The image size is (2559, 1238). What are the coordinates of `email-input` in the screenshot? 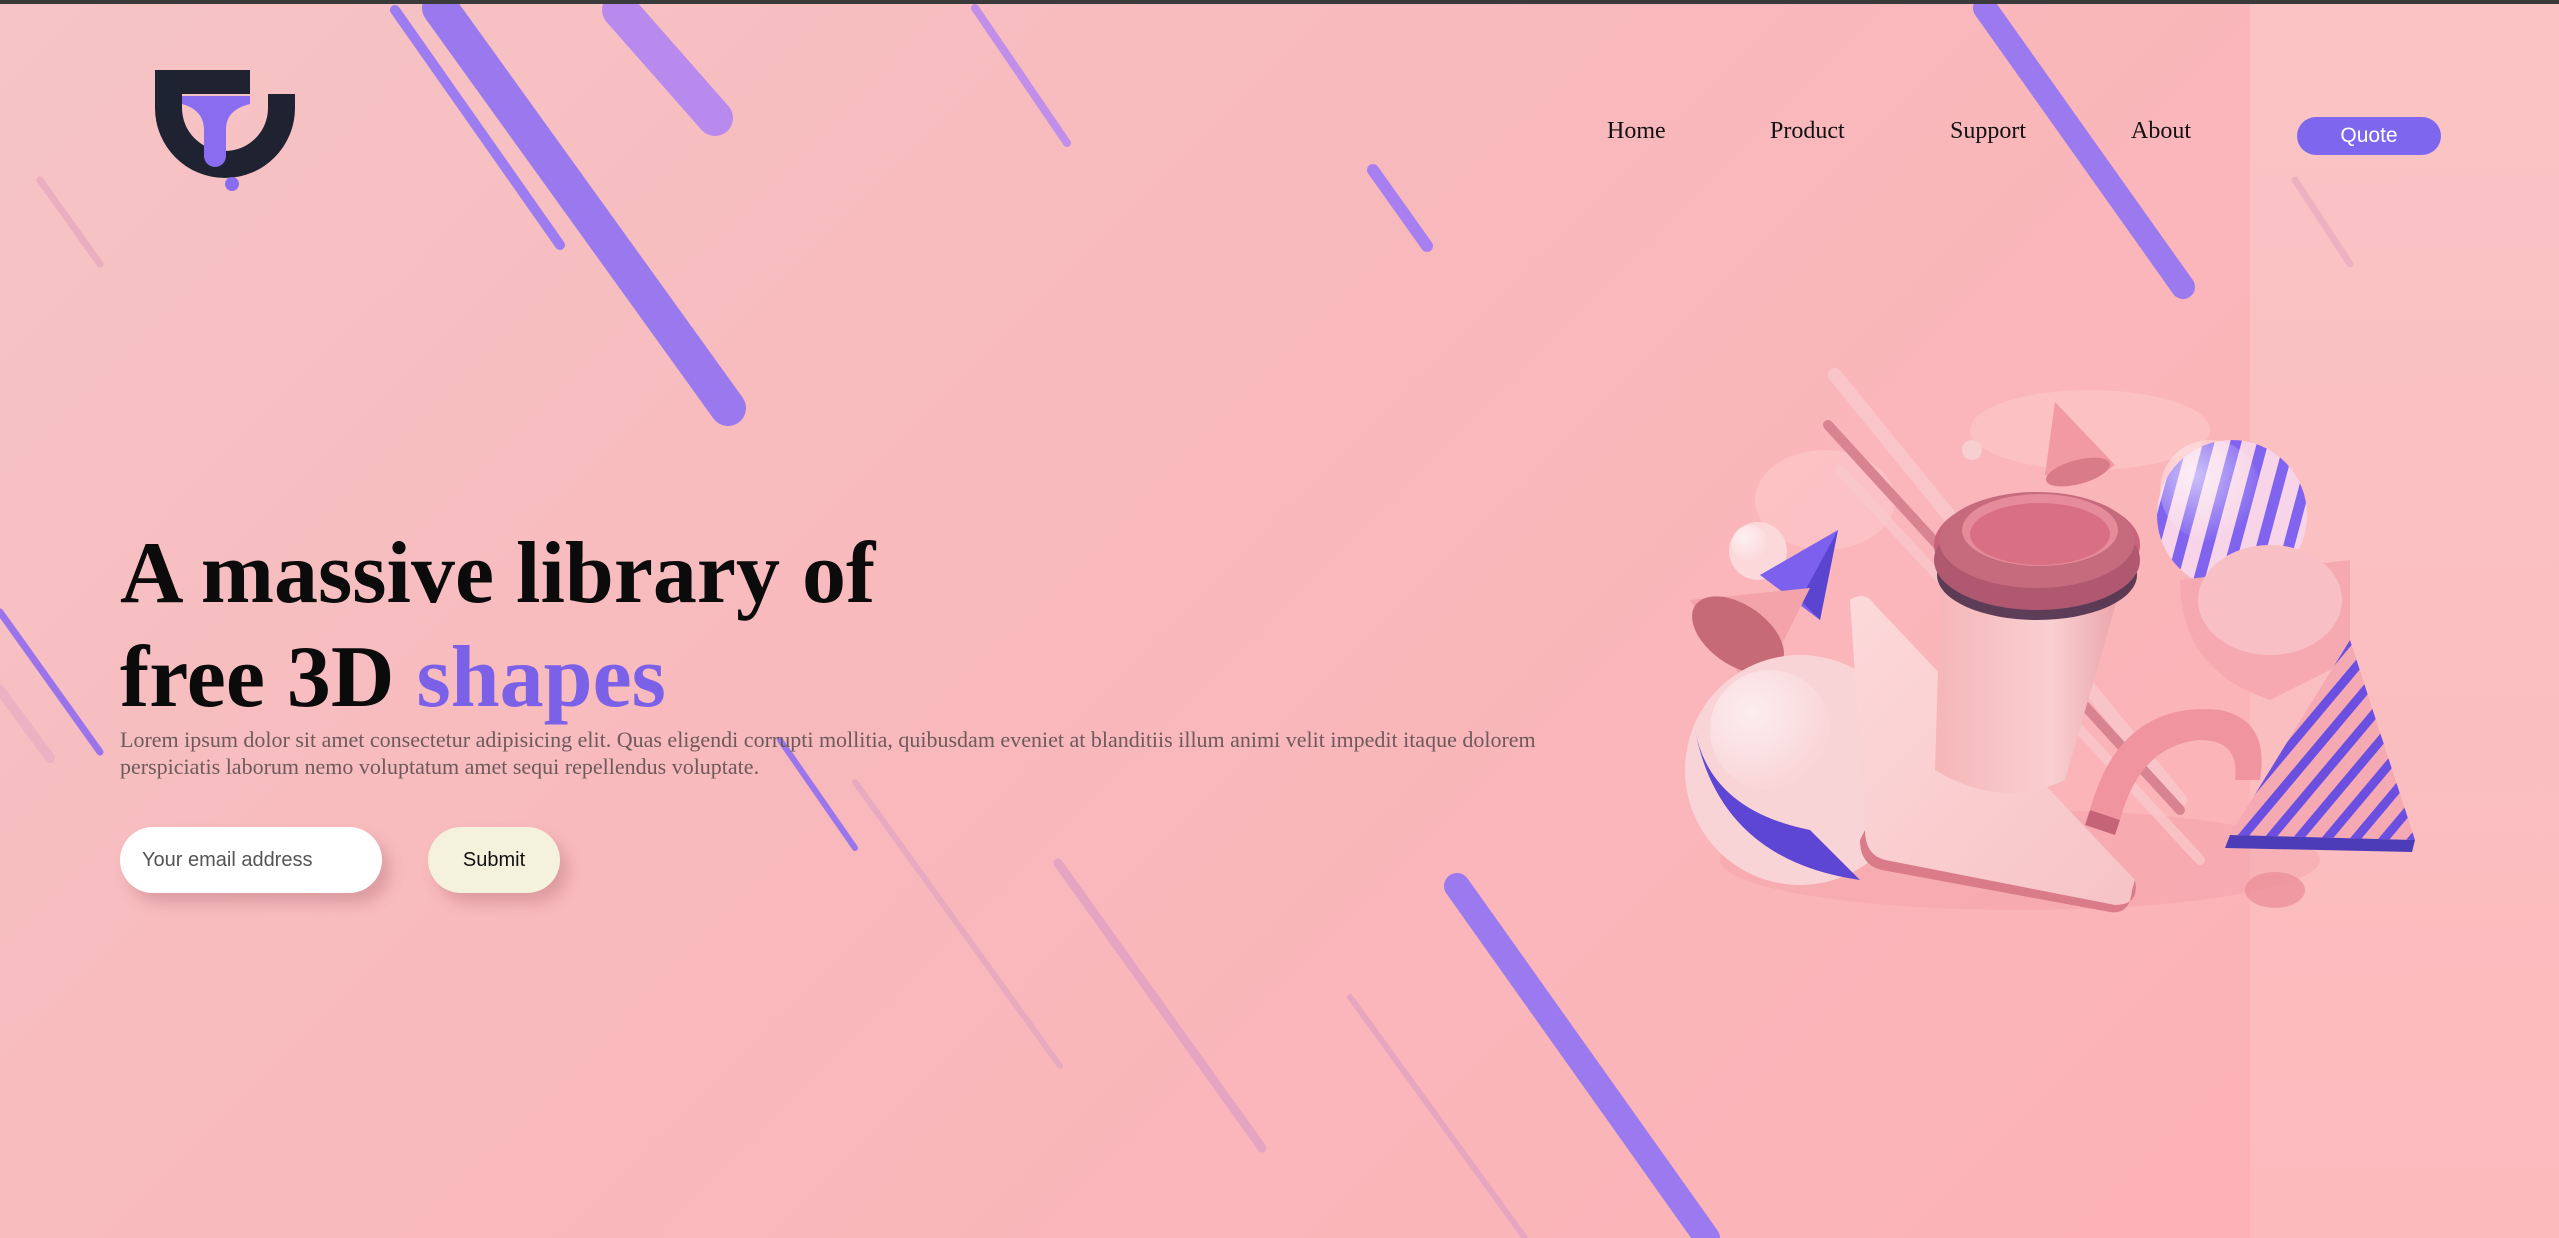 It's located at (251, 860).